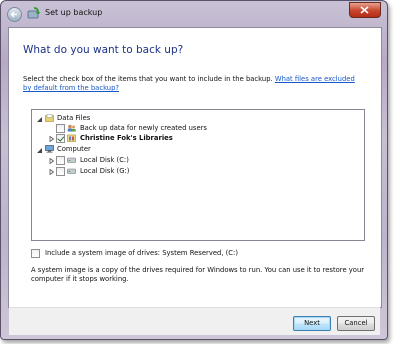 This screenshot has height=344, width=394. Describe the element at coordinates (104, 160) in the screenshot. I see `tree-label-local-disk-c: Local Disk (C:)` at that location.